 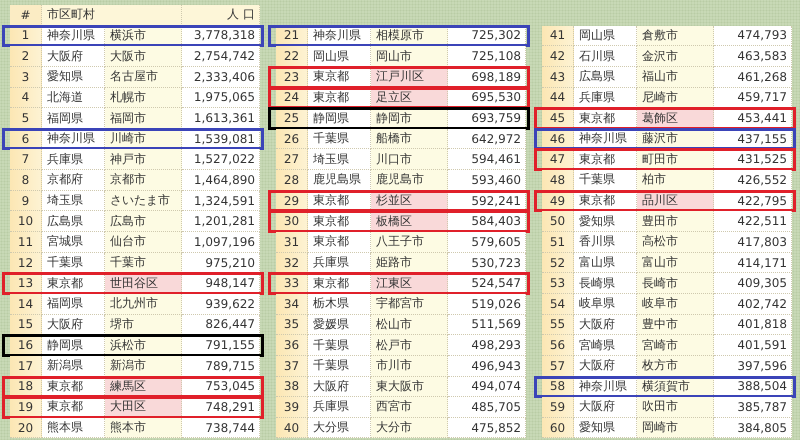 What do you see at coordinates (487, 428) in the screenshot?
I see `table-cell: 475,852` at bounding box center [487, 428].